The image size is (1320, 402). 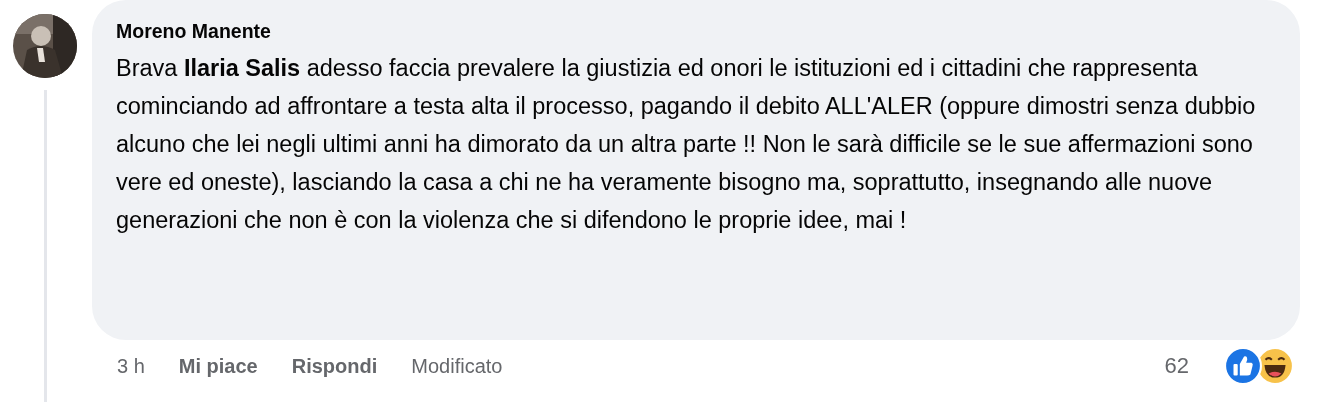 I want to click on author-name: Moreno Manente, so click(x=696, y=31).